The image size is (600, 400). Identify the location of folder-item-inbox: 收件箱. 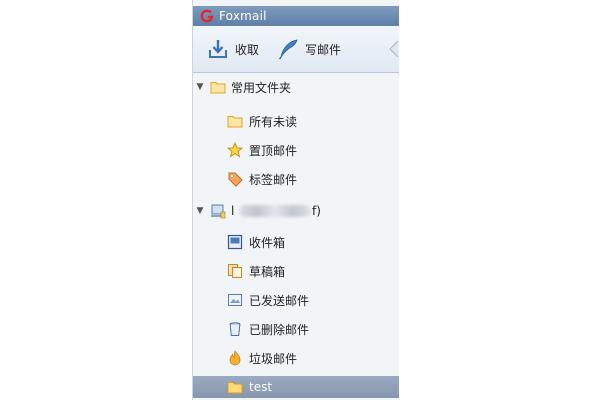
(296, 242).